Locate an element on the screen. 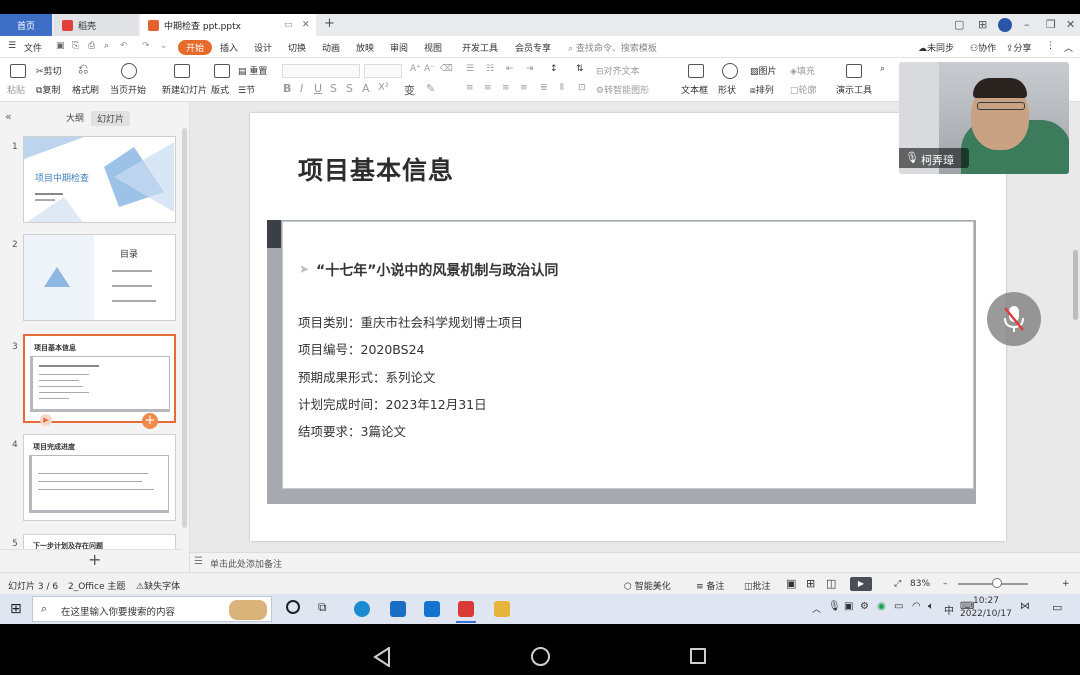 This screenshot has width=1080, height=675. tray-mic-icon: 🎙︎ is located at coordinates (834, 606).